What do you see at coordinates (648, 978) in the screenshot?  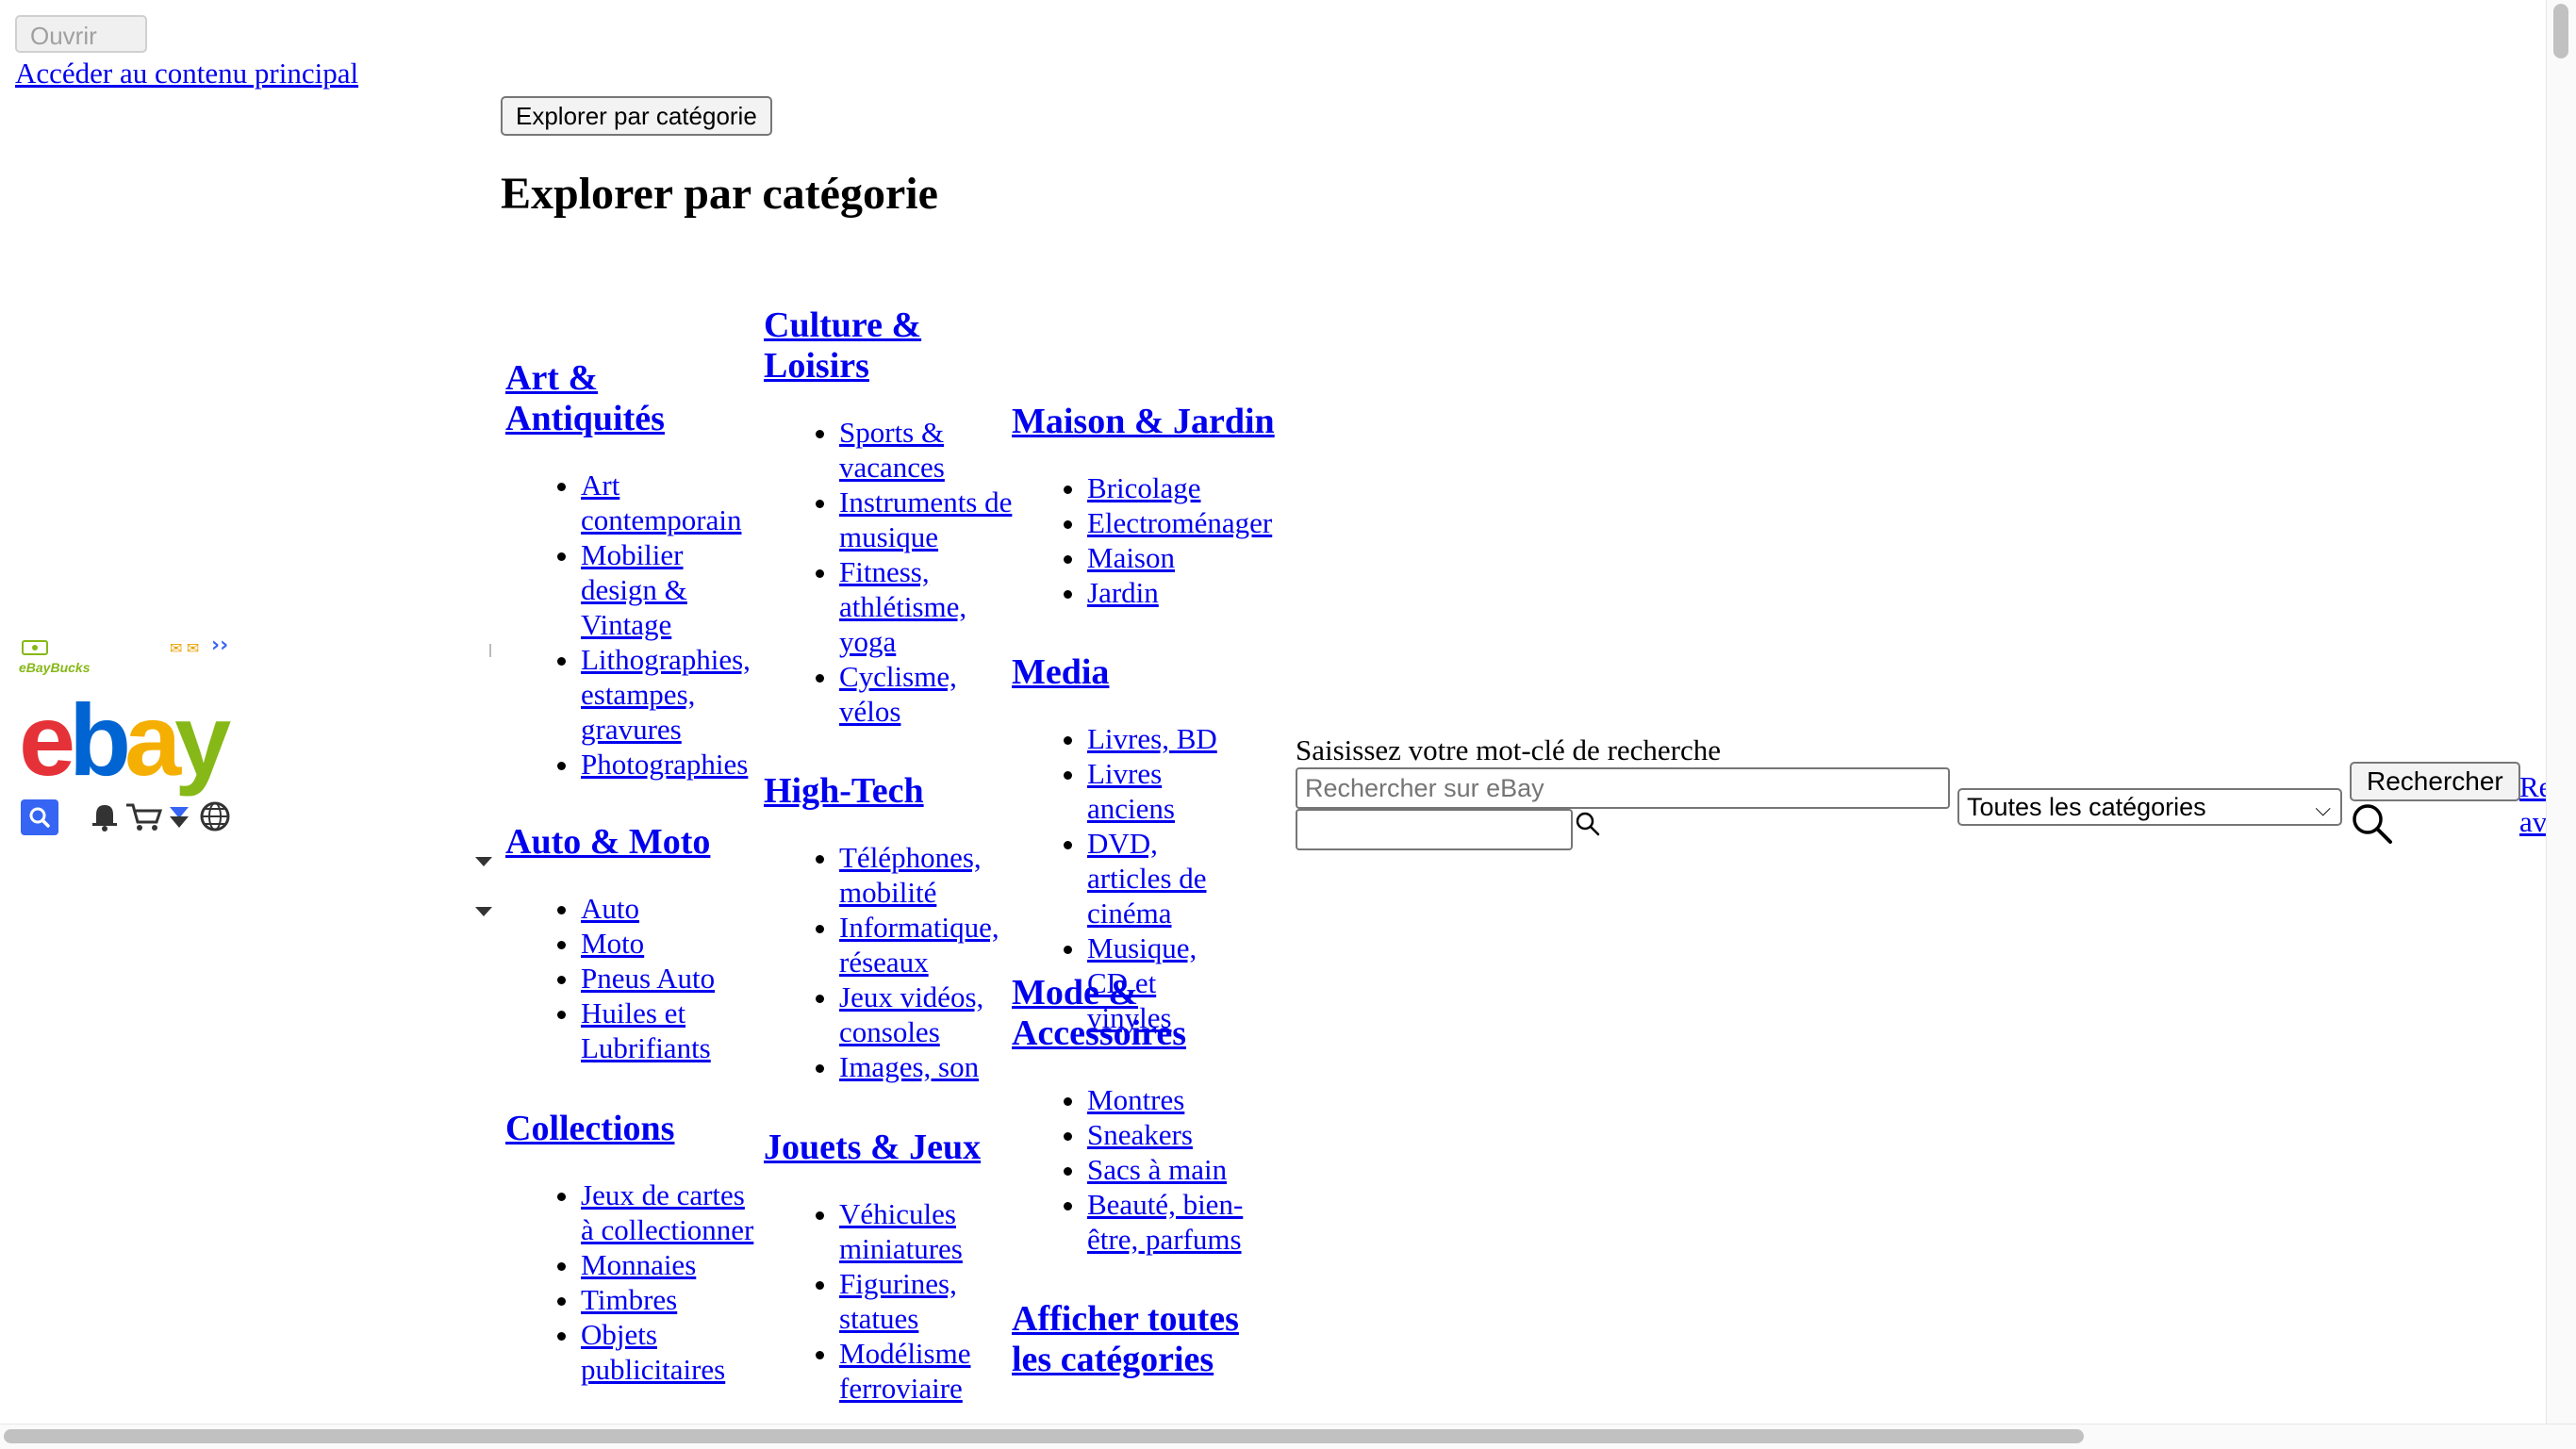 I see `category-link: Pneus Auto` at bounding box center [648, 978].